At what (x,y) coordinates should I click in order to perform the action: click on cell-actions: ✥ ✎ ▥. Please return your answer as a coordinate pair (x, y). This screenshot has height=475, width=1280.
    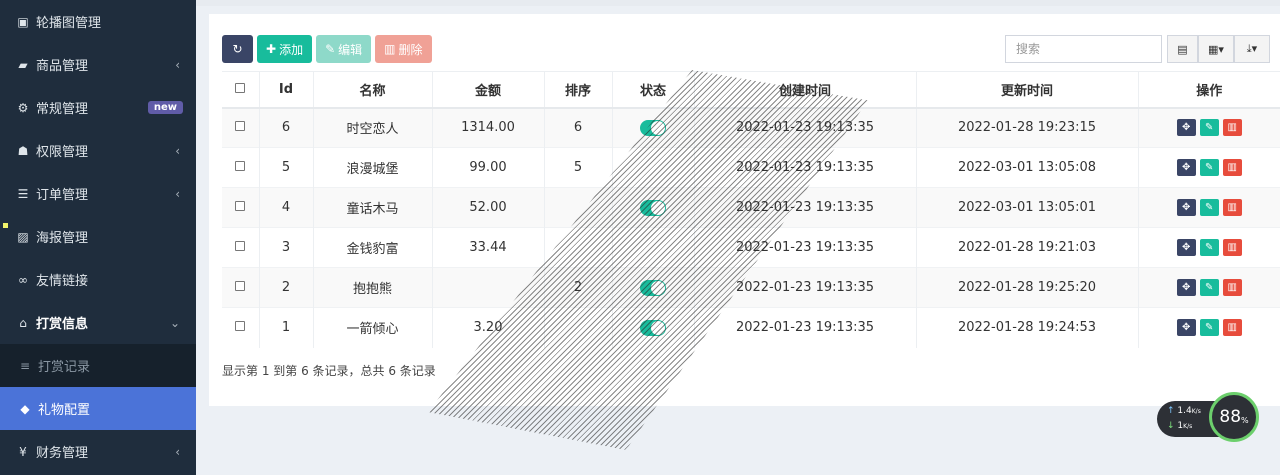
    Looking at the image, I should click on (1209, 247).